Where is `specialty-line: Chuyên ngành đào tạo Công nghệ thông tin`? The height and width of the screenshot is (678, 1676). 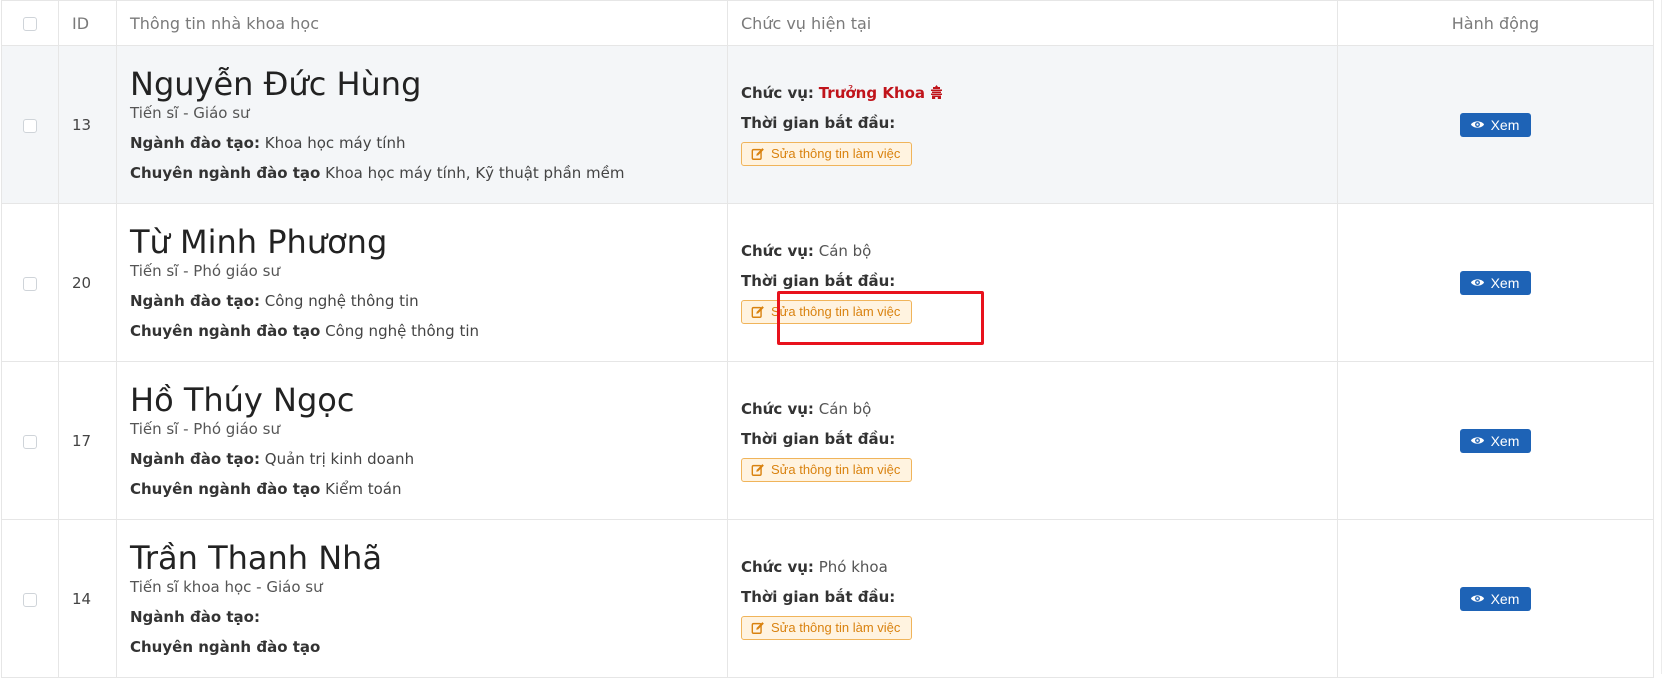
specialty-line: Chuyên ngành đào tạo Công nghệ thông tin is located at coordinates (428, 331).